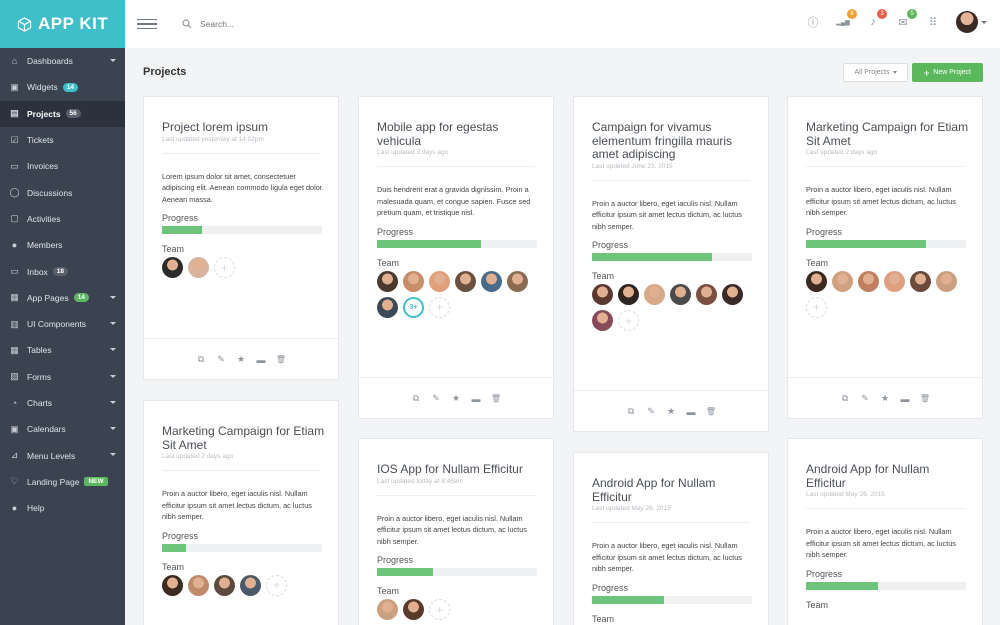 Image resolution: width=1000 pixels, height=625 pixels. What do you see at coordinates (62, 166) in the screenshot?
I see `sidebar-item-invoices: ▭ Invoices` at bounding box center [62, 166].